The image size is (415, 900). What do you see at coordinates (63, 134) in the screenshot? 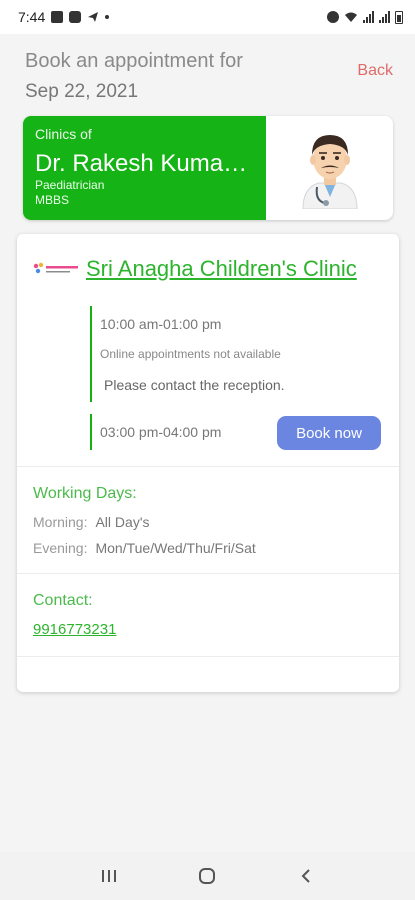
I see `clinics-of-label: Clinics of` at bounding box center [63, 134].